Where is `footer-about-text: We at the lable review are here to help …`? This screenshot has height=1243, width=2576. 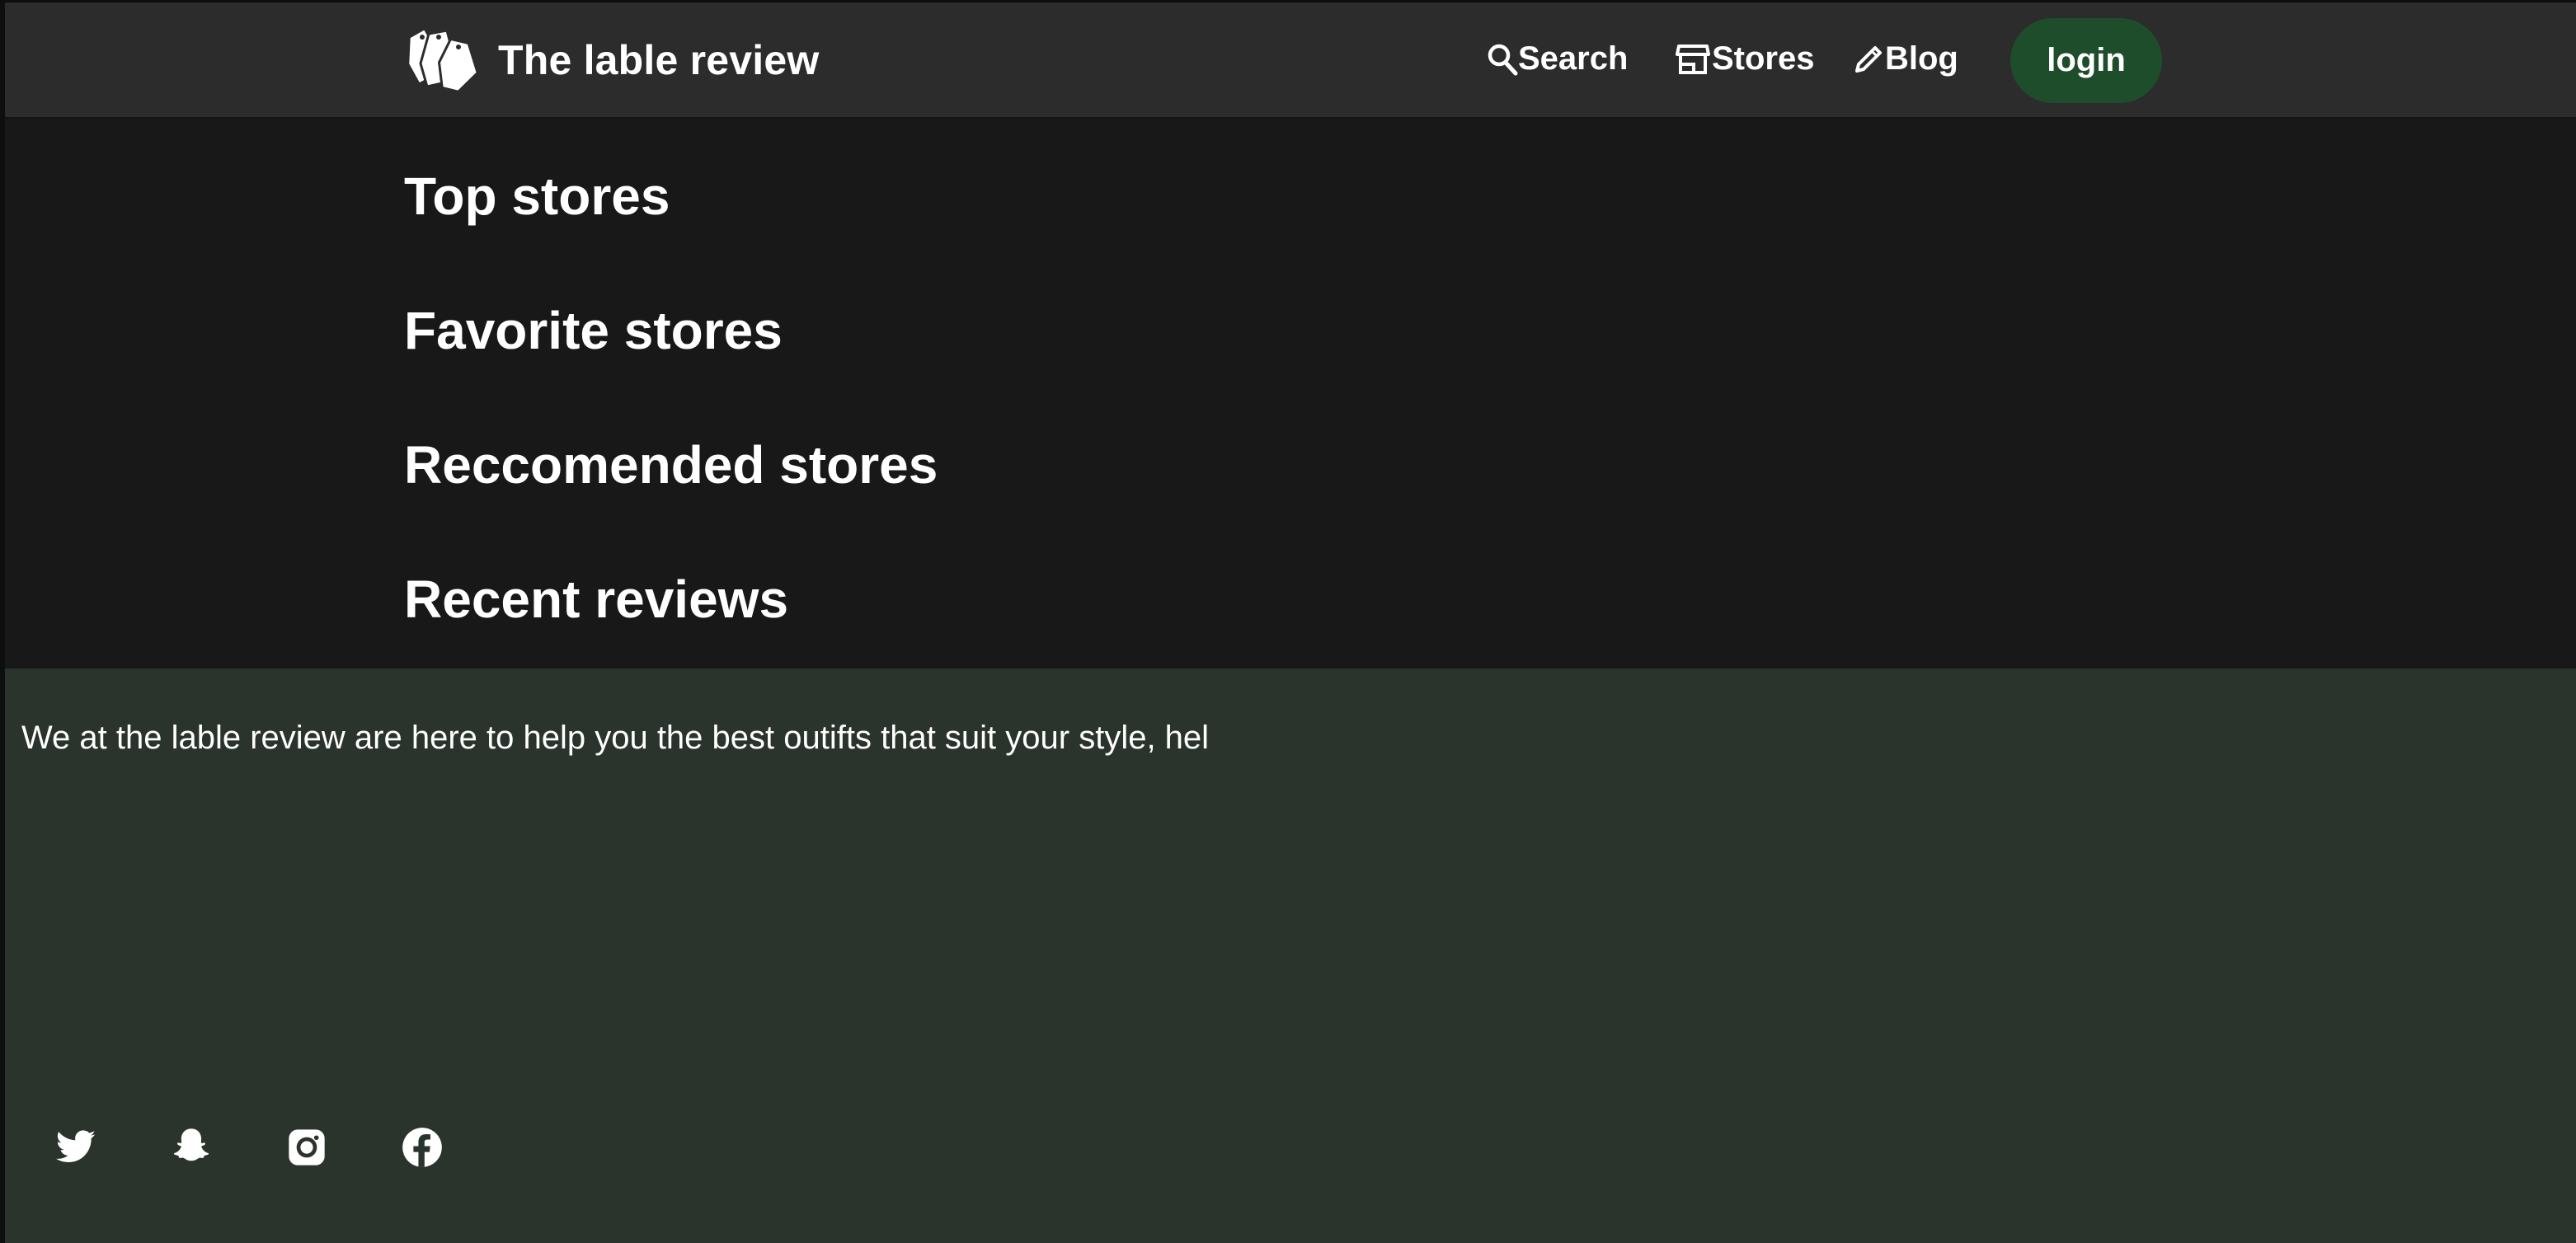
footer-about-text: We at the lable review are here to help … is located at coordinates (615, 738).